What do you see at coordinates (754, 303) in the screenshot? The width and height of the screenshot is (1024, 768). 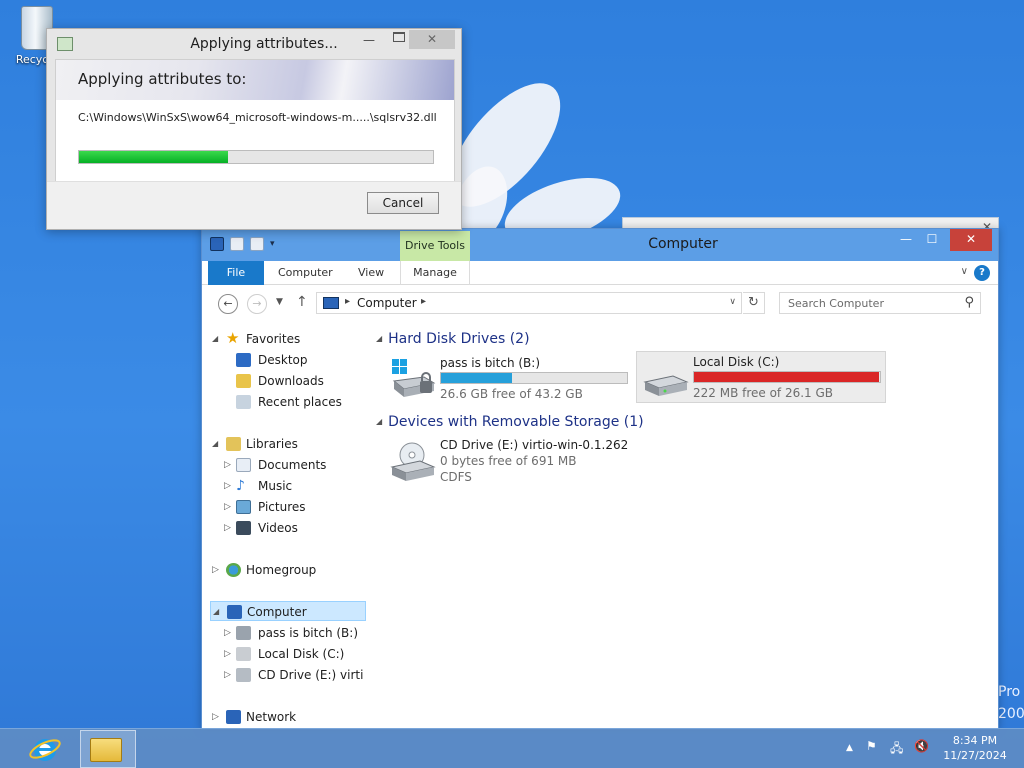 I see `refresh-button: ↻` at bounding box center [754, 303].